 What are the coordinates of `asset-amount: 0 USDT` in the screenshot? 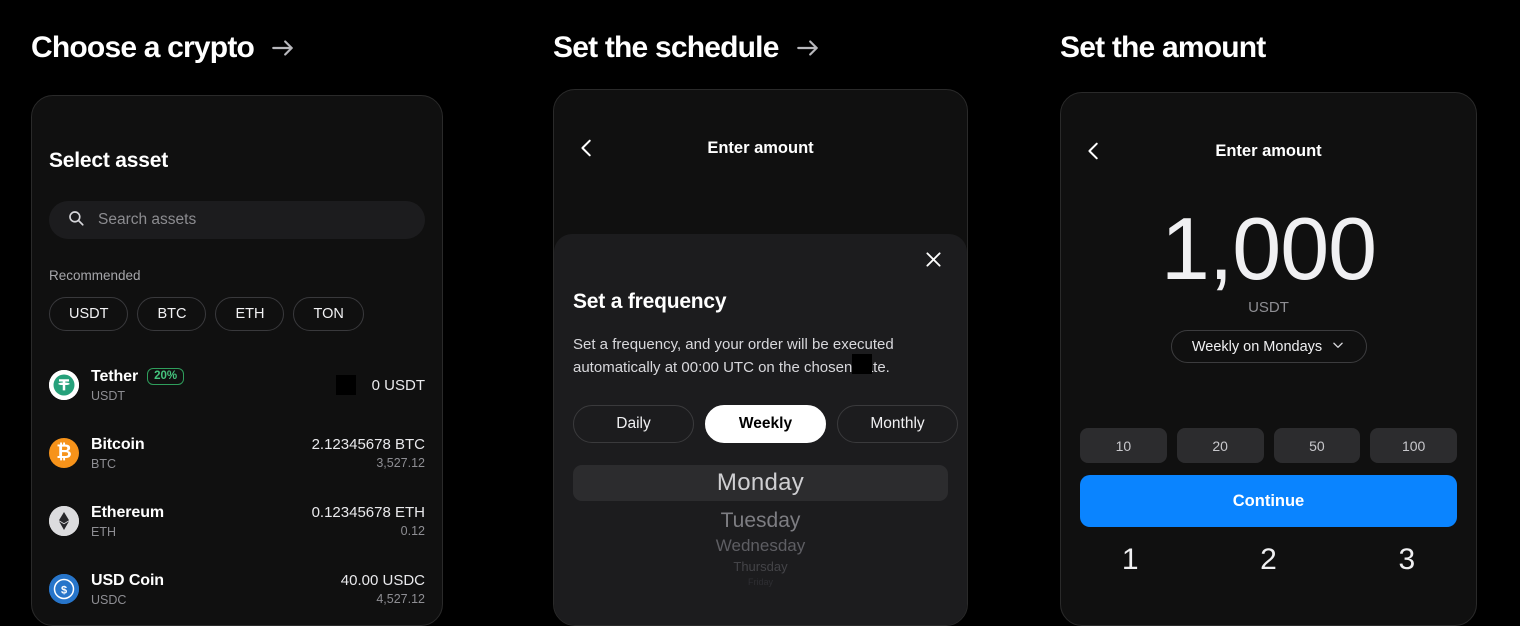 It's located at (398, 385).